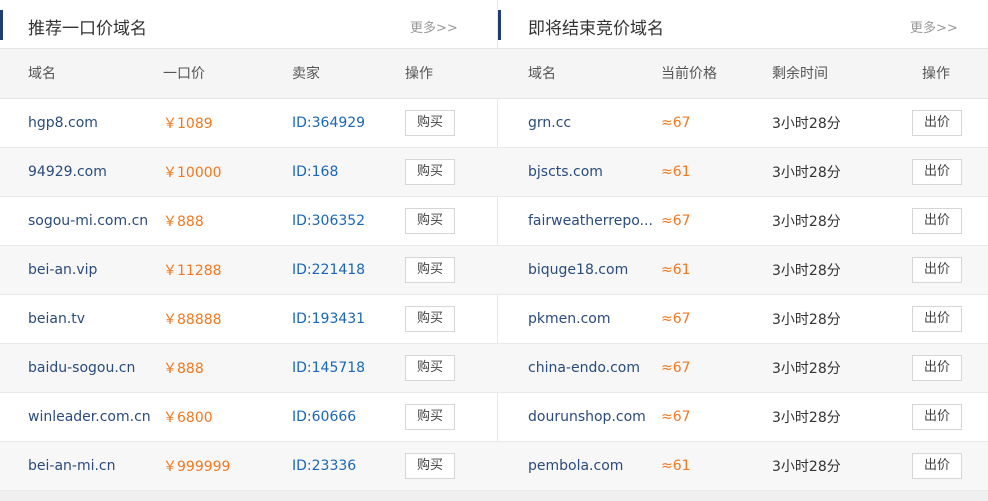  Describe the element at coordinates (328, 123) in the screenshot. I see `seller-id-link: ID:364929` at that location.